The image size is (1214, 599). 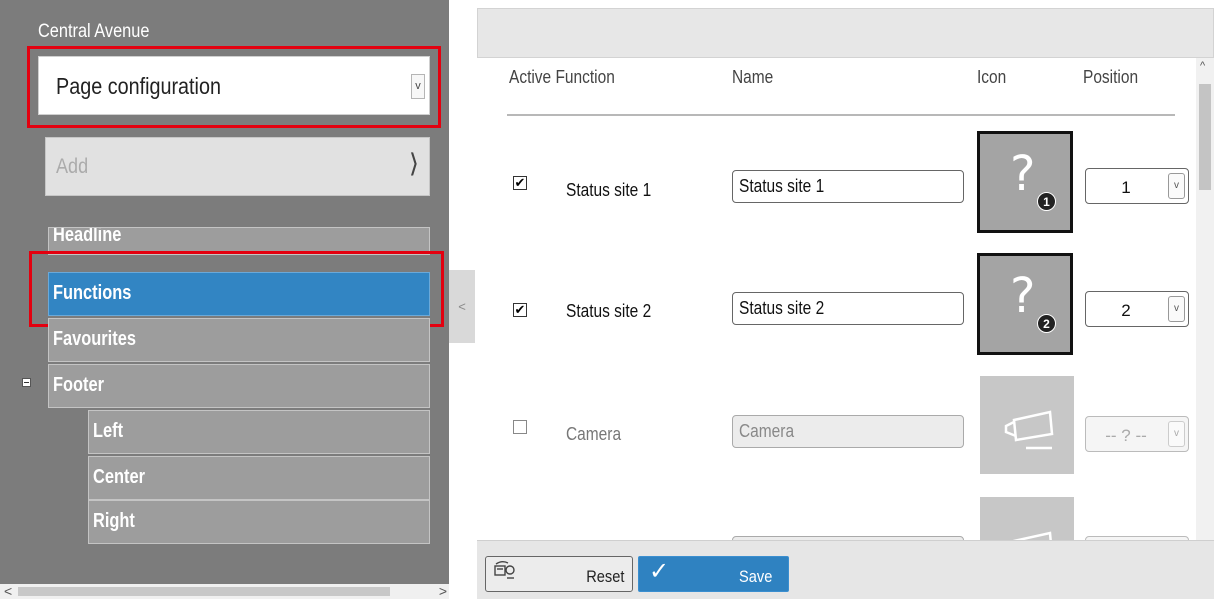 I want to click on collapse-sidebar-button: <, so click(x=462, y=306).